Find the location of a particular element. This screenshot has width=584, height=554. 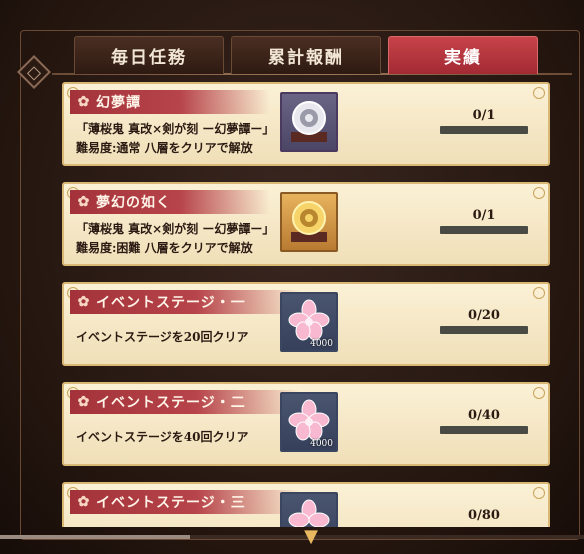

mission-description: イベントステージを20回クリア is located at coordinates (162, 337).